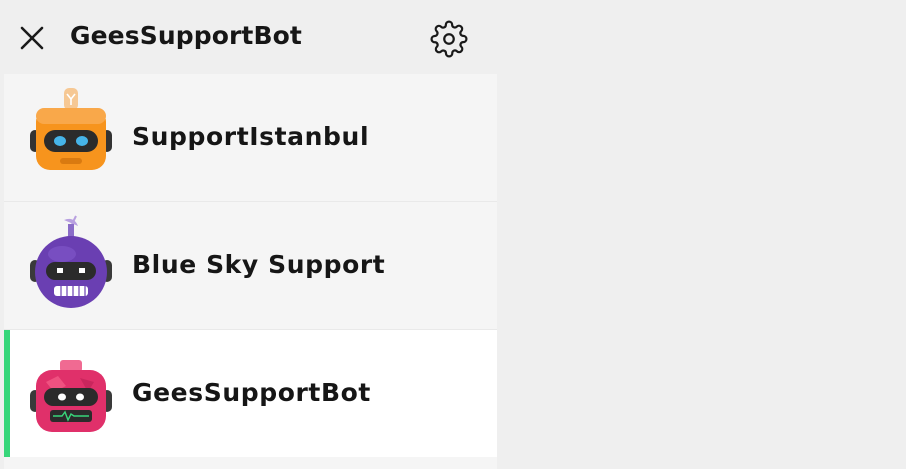 The height and width of the screenshot is (469, 906). Describe the element at coordinates (7, 393) in the screenshot. I see `active-indicator` at that location.